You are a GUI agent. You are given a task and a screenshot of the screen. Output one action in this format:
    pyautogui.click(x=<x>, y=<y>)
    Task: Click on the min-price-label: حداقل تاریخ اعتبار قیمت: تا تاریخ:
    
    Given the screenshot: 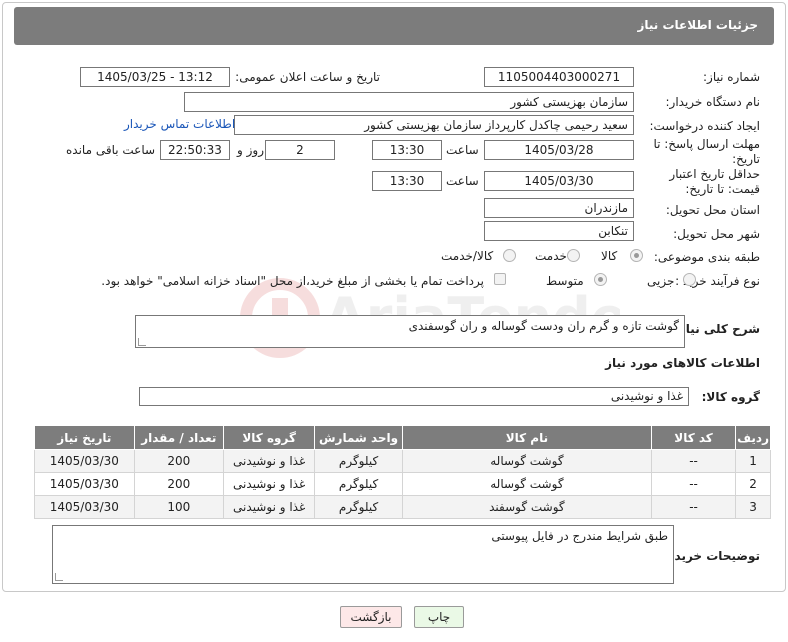 What is the action you would take?
    pyautogui.click(x=714, y=181)
    